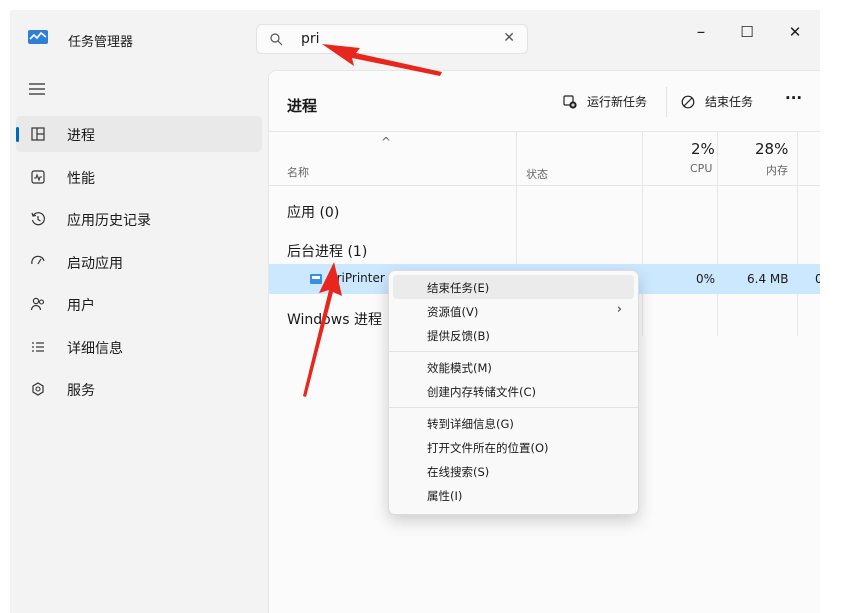 Image resolution: width=845 pixels, height=613 pixels. I want to click on process-memory: 6.4 MB, so click(768, 279).